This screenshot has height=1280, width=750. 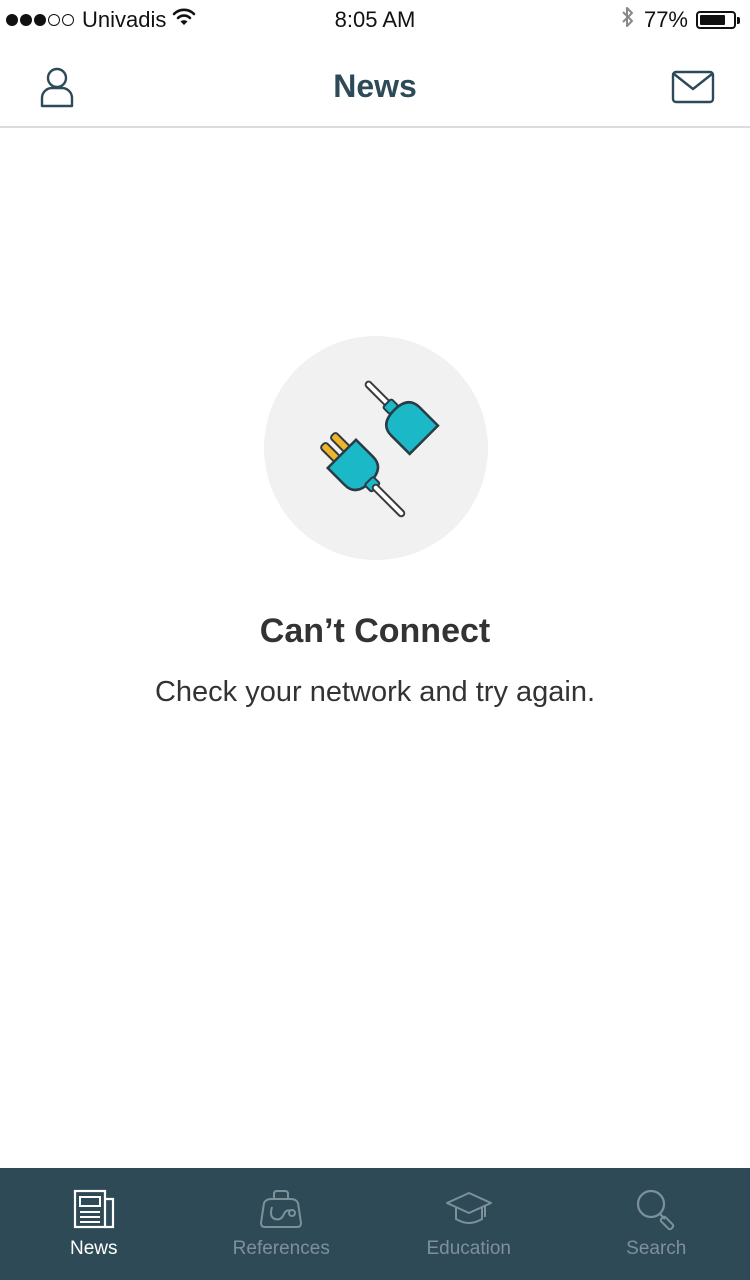 I want to click on empty-state-title: Can’t Connect, so click(x=375, y=631).